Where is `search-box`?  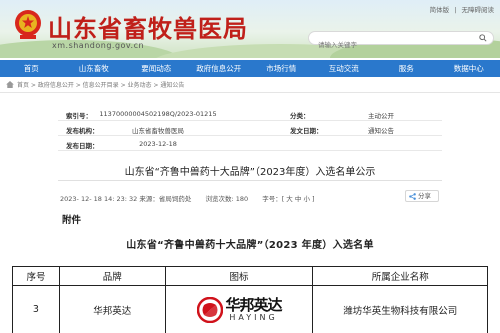
search-box is located at coordinates (401, 41).